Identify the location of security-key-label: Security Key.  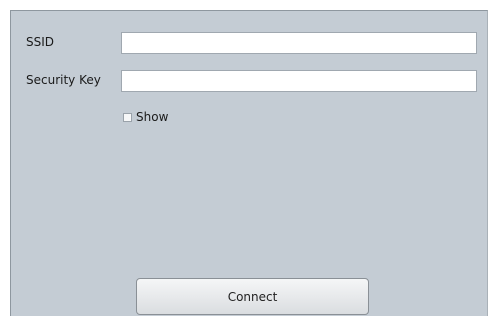
(63, 80).